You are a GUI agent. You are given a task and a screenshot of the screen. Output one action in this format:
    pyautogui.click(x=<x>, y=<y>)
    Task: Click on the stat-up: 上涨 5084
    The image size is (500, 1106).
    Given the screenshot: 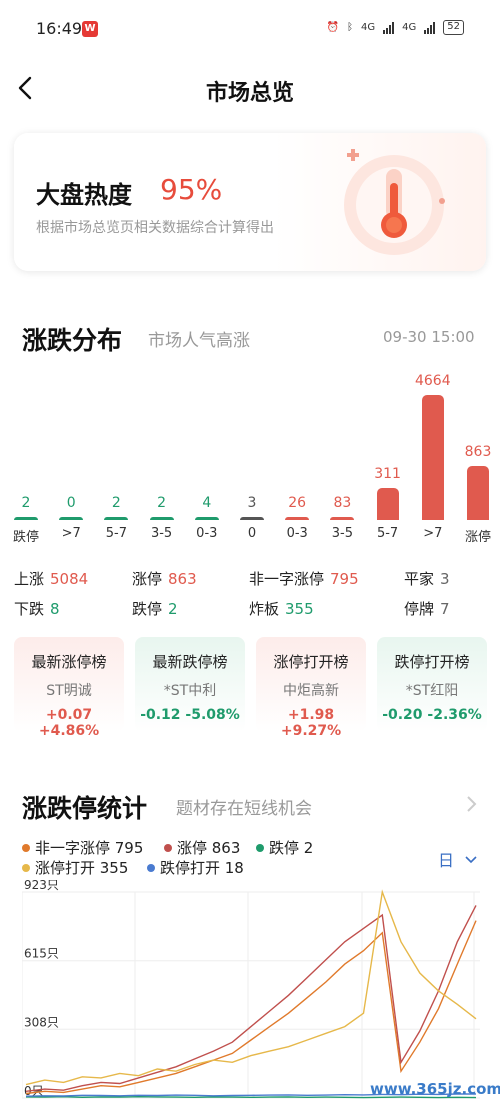 What is the action you would take?
    pyautogui.click(x=51, y=578)
    